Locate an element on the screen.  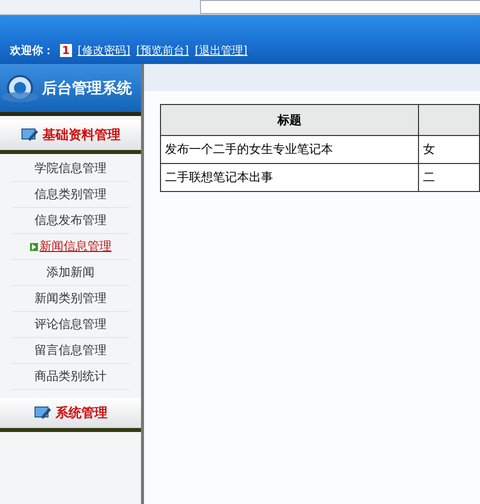
menu-item: 新闻类别管理 is located at coordinates (70, 299).